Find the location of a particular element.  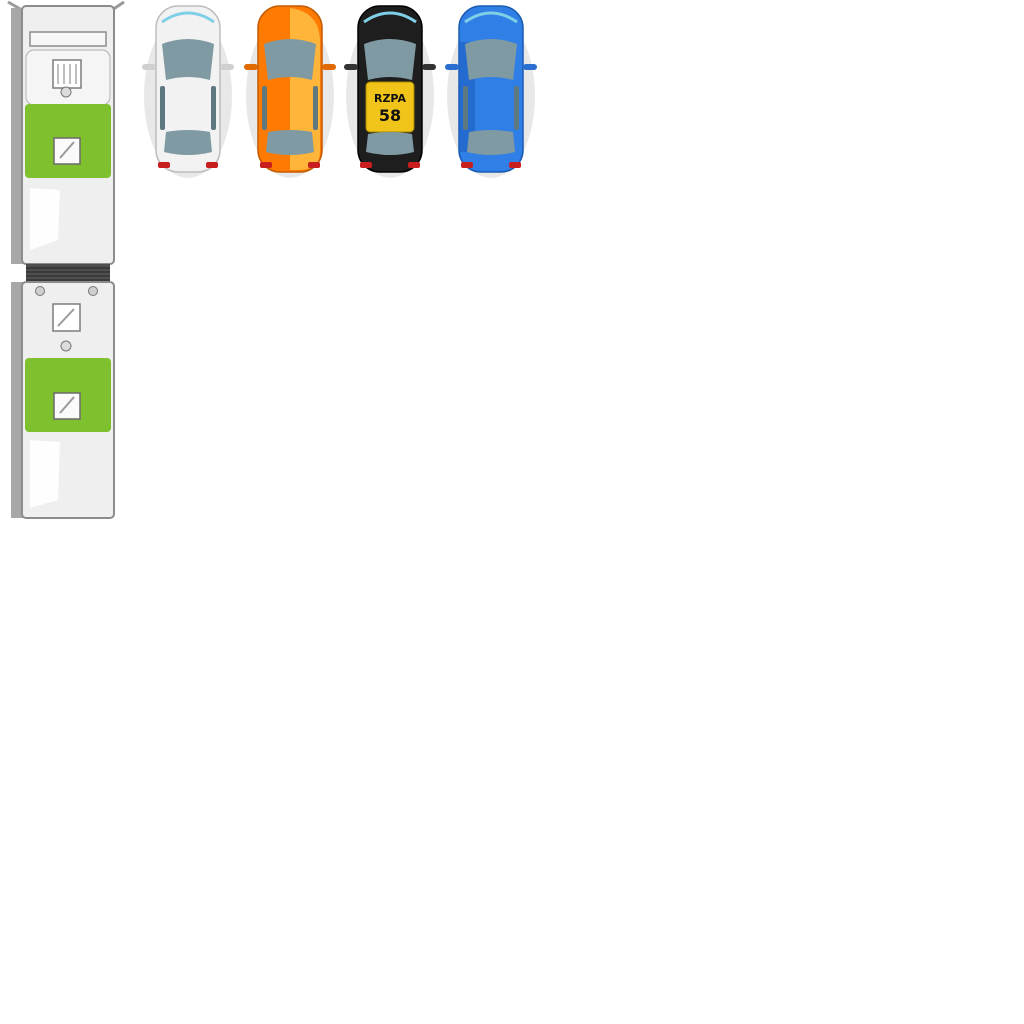

car-sprite-blue is located at coordinates (491, 91).